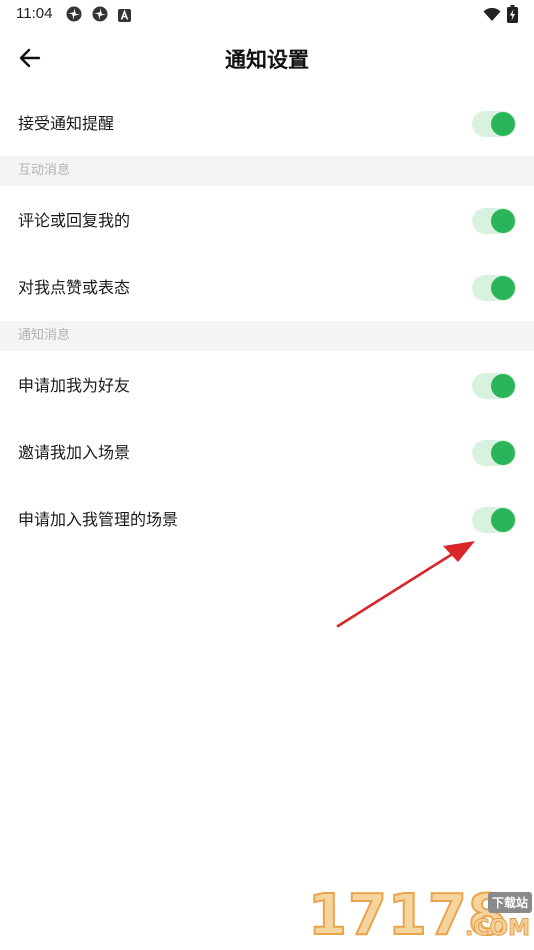  Describe the element at coordinates (267, 14) in the screenshot. I see `status-bar: 11:04` at that location.